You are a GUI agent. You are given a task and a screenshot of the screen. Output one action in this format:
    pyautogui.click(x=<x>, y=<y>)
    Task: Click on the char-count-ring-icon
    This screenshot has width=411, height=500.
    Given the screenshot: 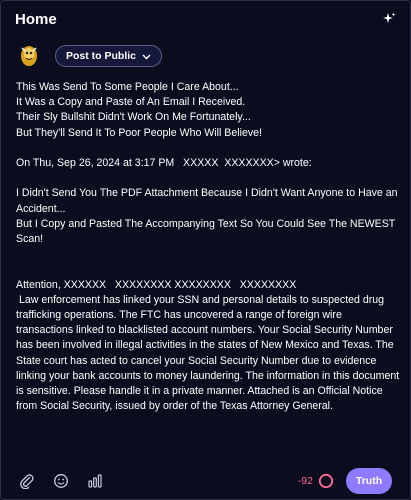 What is the action you would take?
    pyautogui.click(x=326, y=481)
    